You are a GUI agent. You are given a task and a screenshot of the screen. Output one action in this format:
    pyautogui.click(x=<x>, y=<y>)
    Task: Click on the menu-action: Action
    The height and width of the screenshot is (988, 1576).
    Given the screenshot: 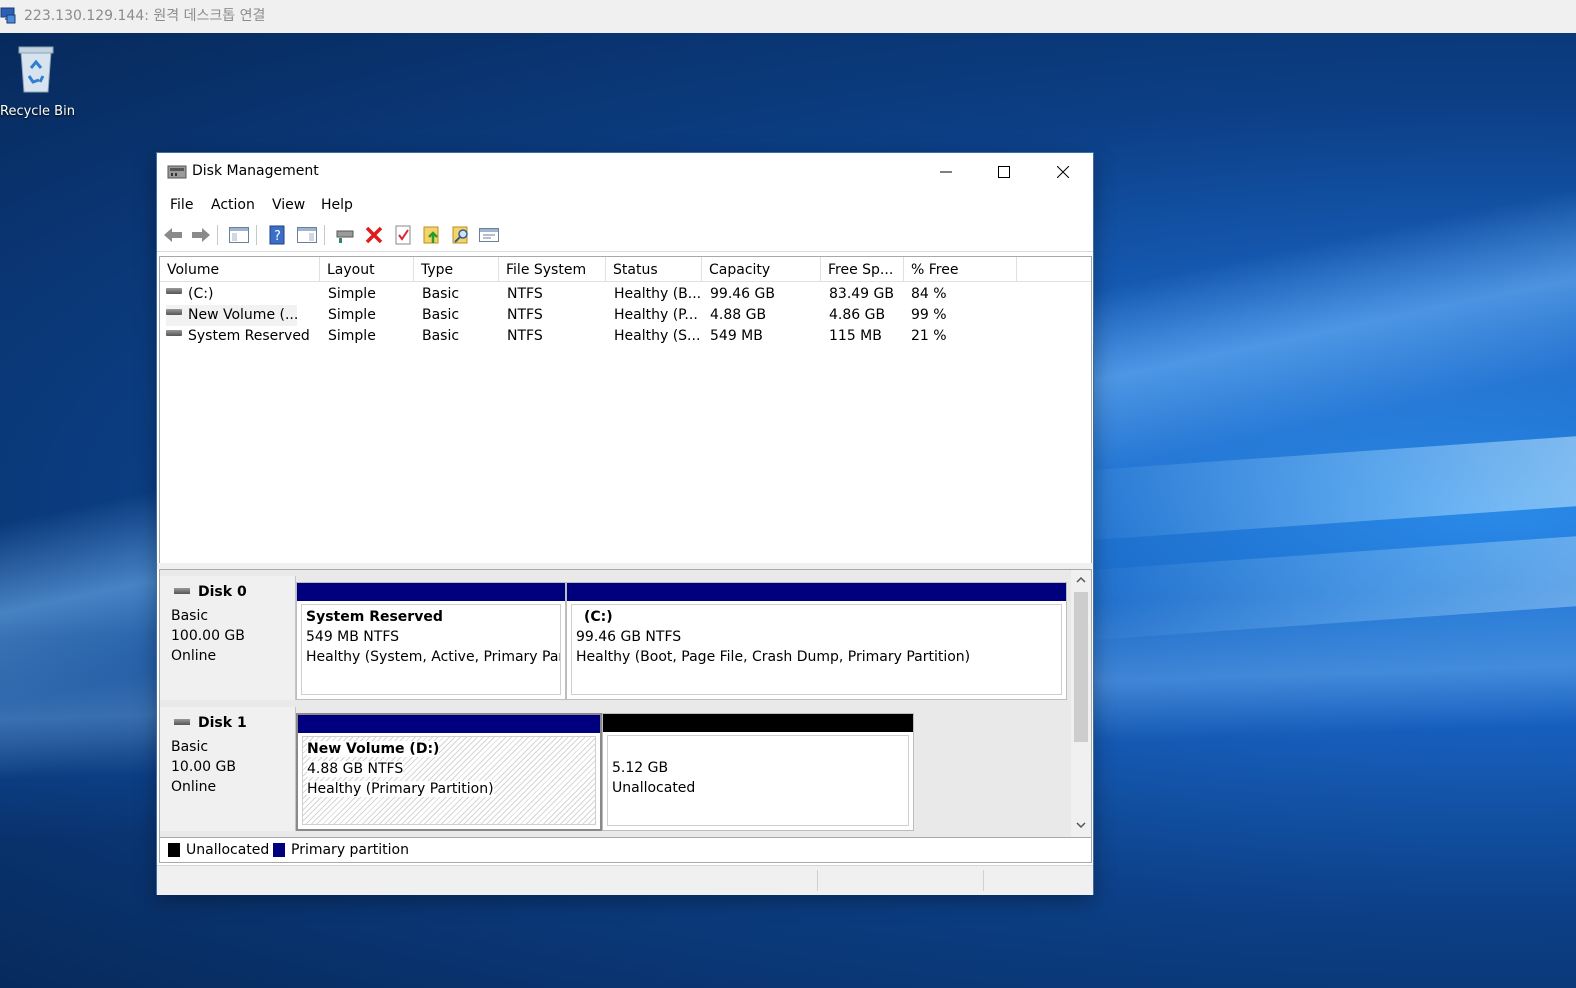 What is the action you would take?
    pyautogui.click(x=233, y=205)
    